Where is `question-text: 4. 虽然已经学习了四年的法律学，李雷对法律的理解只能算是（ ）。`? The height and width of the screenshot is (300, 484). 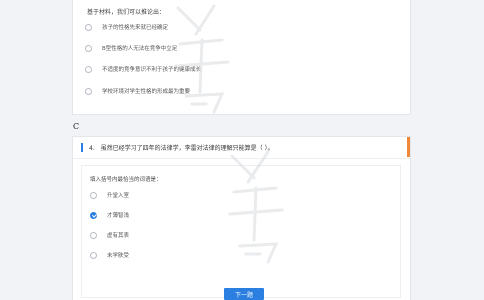
question-text: 4. 虽然已经学习了四年的法律学，李雷对法律的理解只能算是（ ）。 is located at coordinates (181, 147).